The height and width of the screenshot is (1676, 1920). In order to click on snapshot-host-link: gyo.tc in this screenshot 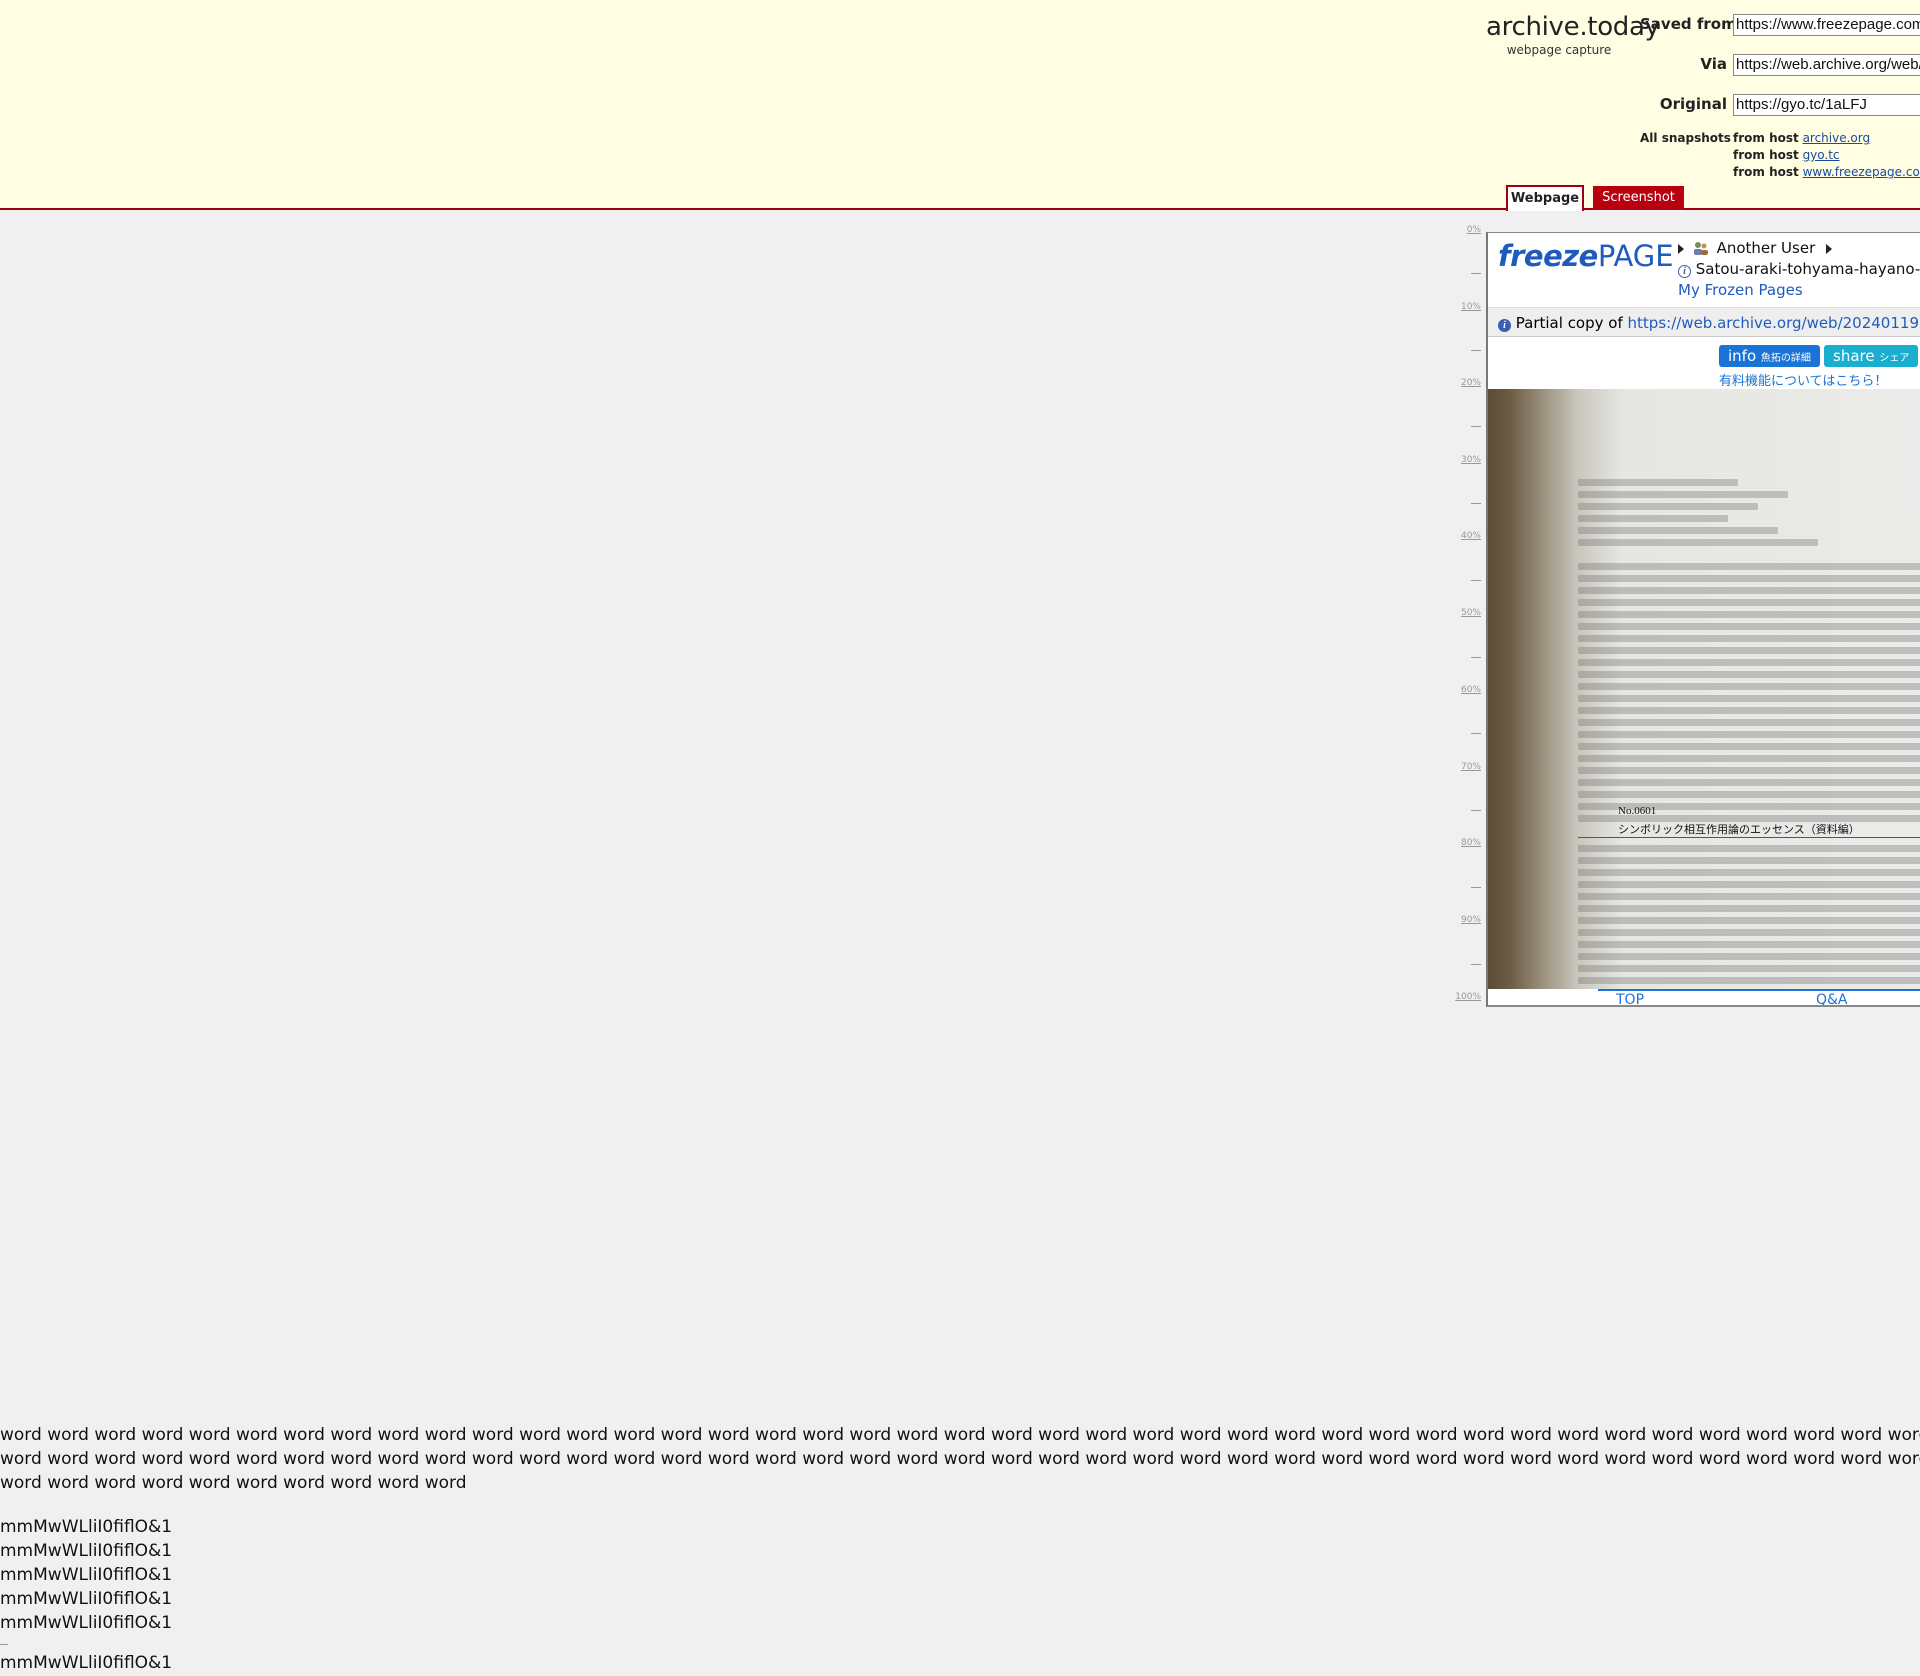, I will do `click(1821, 155)`.